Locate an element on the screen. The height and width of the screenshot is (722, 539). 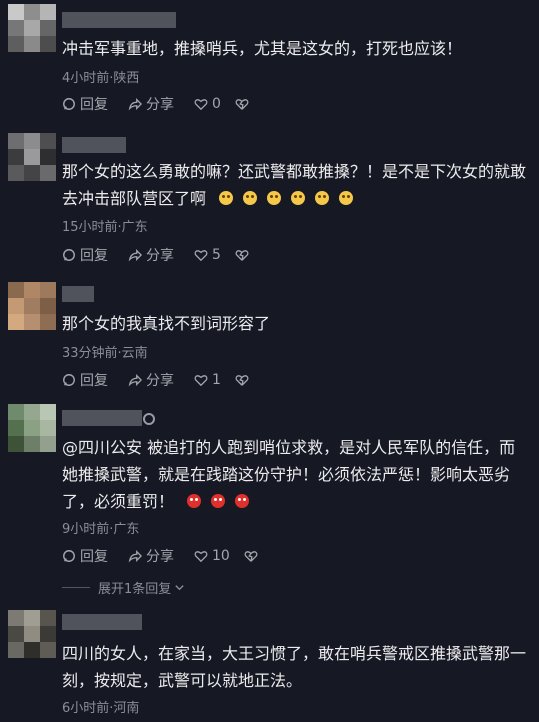
comment-text: 那个女的这么勇敢的嘛？还武警都敢推搡？！是不是下次女的就敢去冲击部队营区了啊 is located at coordinates (295, 185).